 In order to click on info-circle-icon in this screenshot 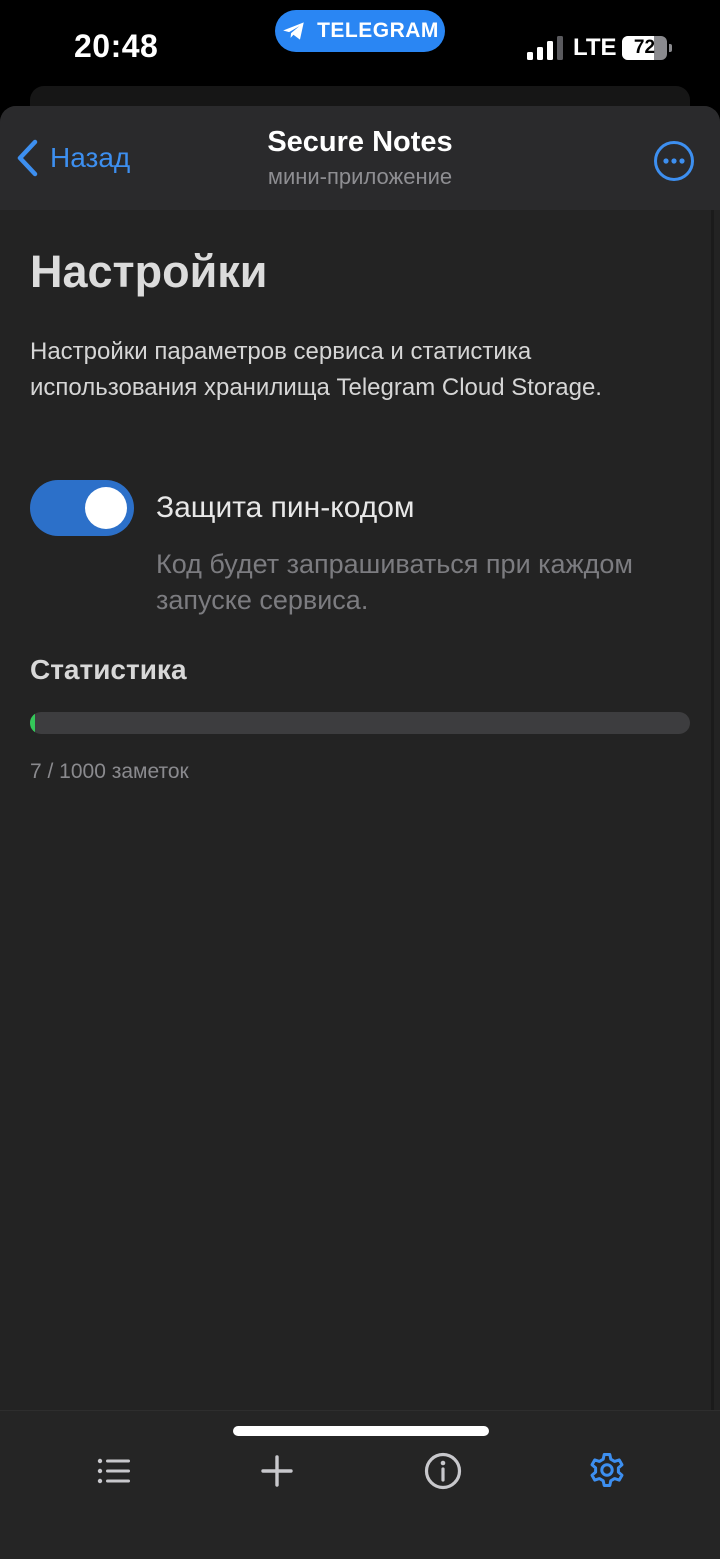, I will do `click(443, 1471)`.